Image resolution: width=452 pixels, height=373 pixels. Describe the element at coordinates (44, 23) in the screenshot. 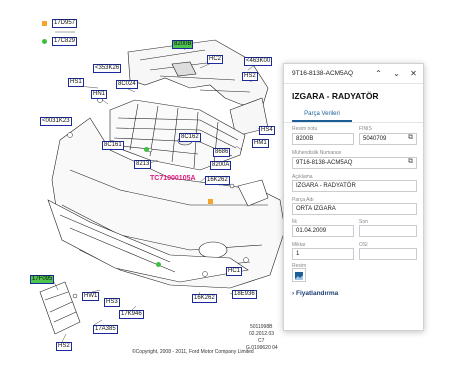

I see `legend-square-icon` at that location.